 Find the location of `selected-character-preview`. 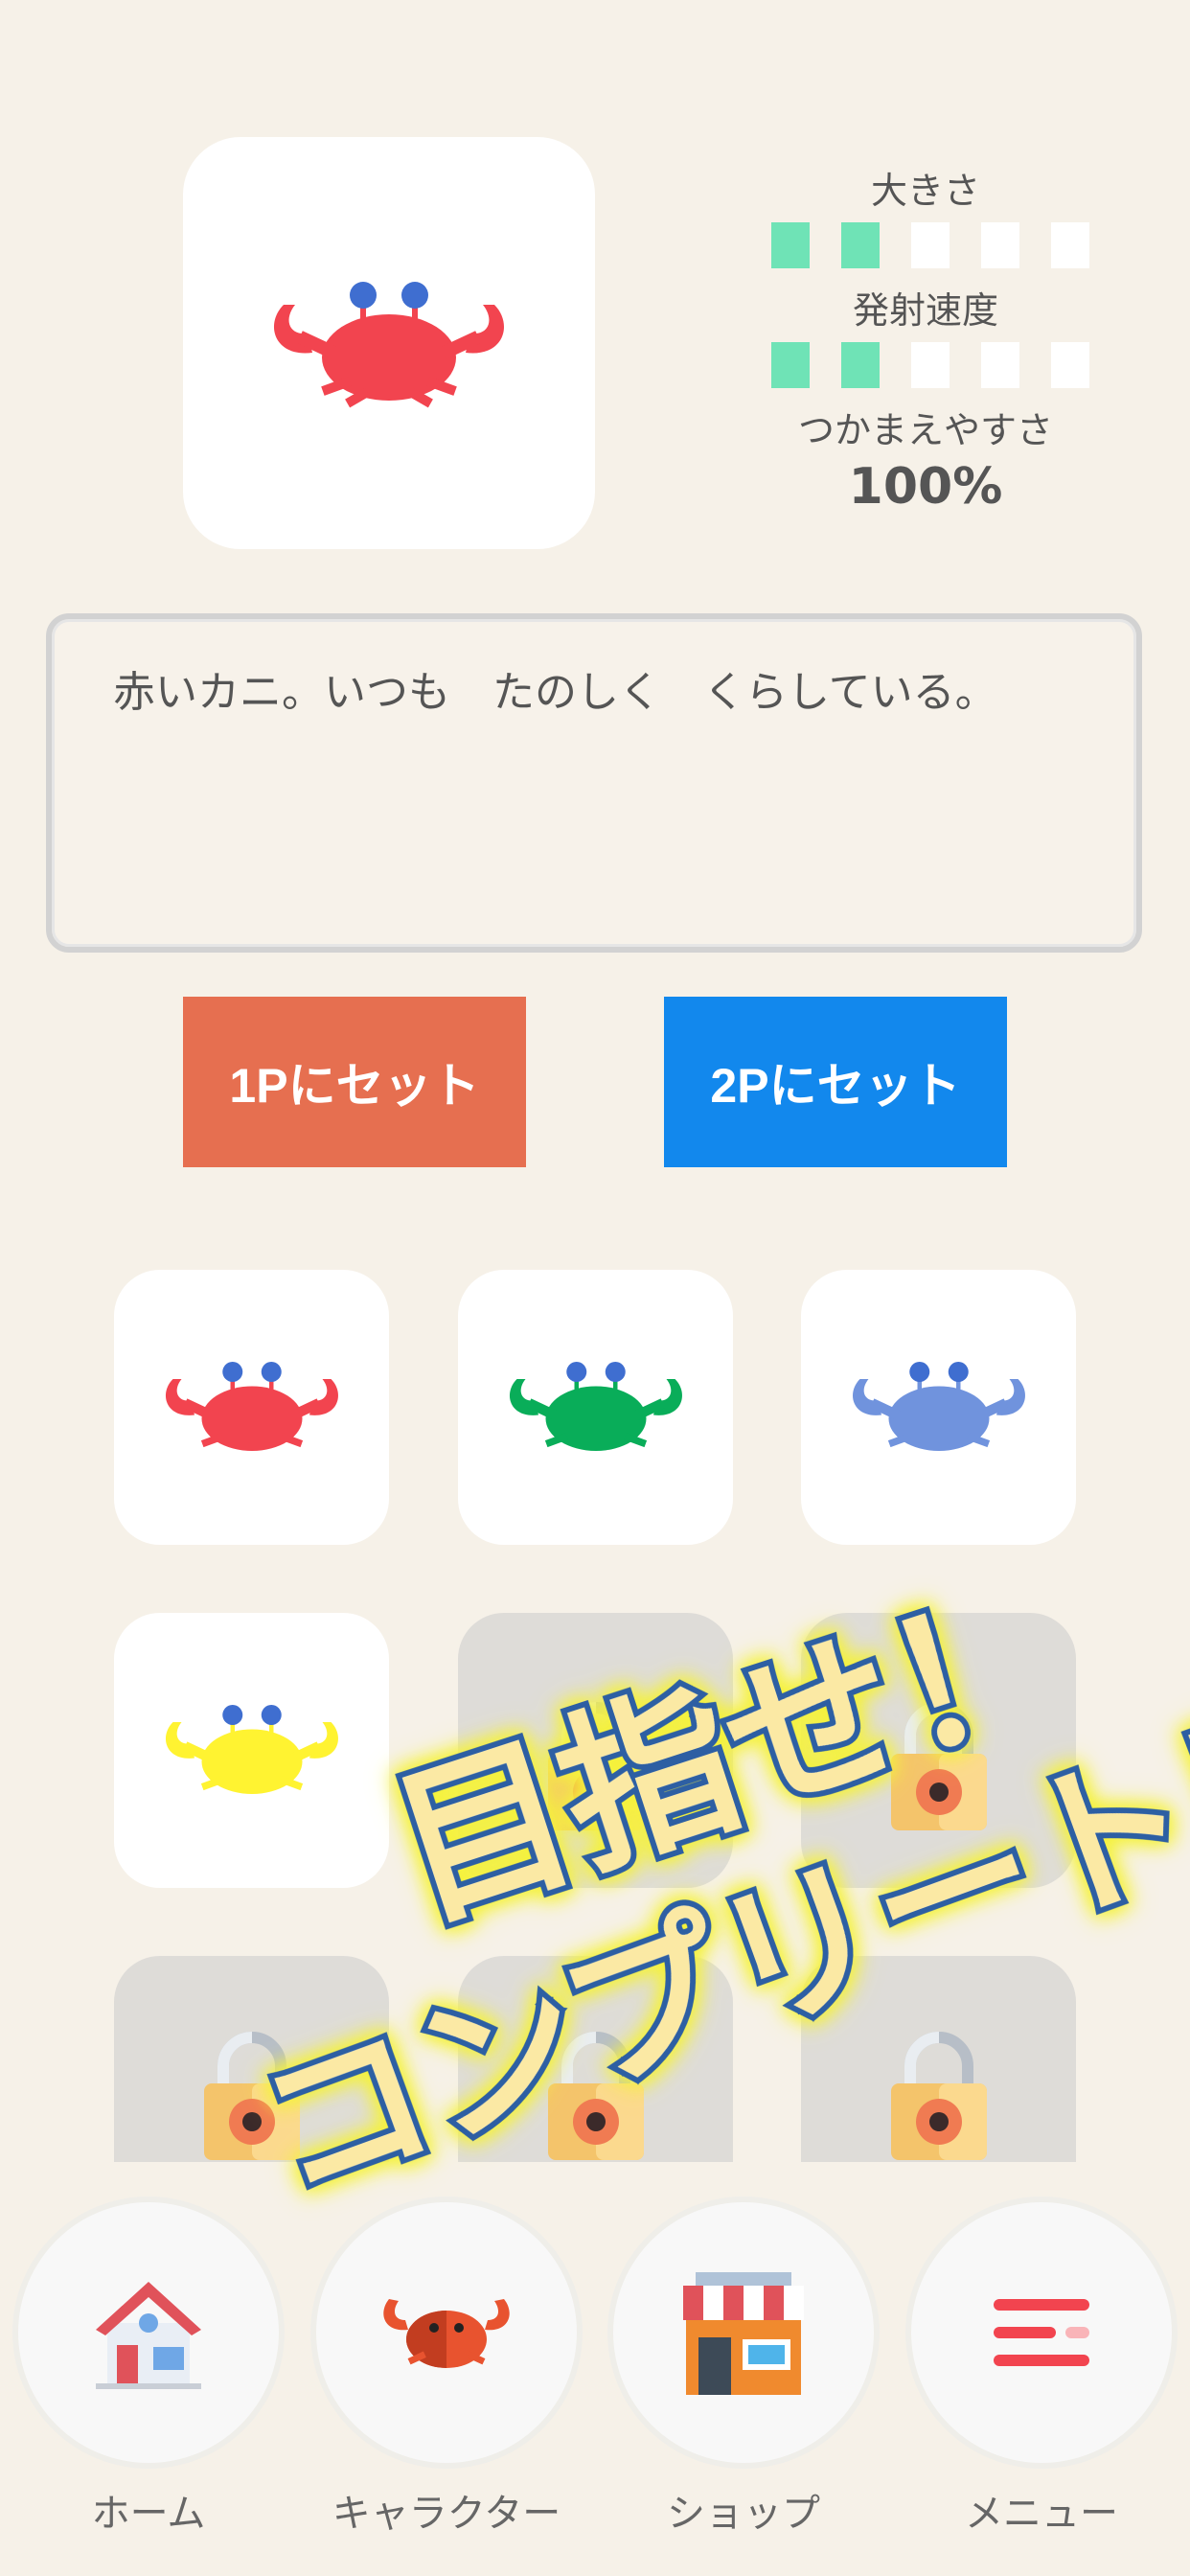

selected-character-preview is located at coordinates (389, 343).